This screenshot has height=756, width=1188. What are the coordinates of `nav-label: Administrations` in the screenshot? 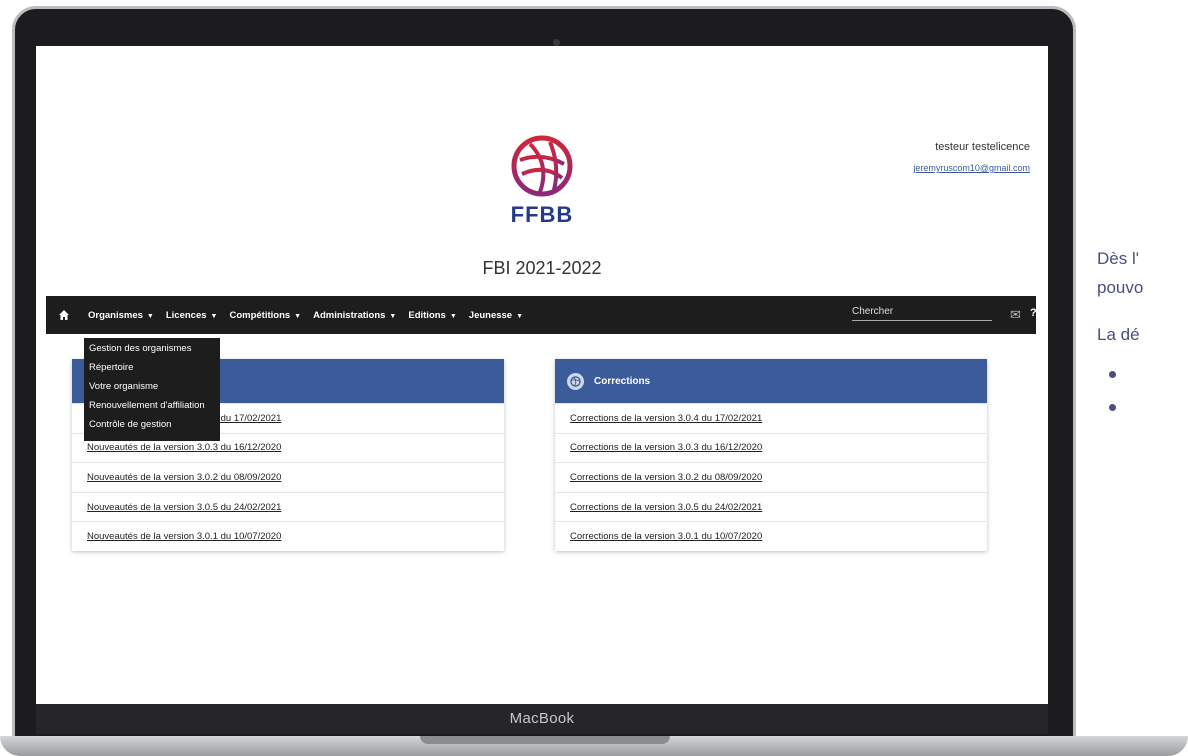 It's located at (349, 315).